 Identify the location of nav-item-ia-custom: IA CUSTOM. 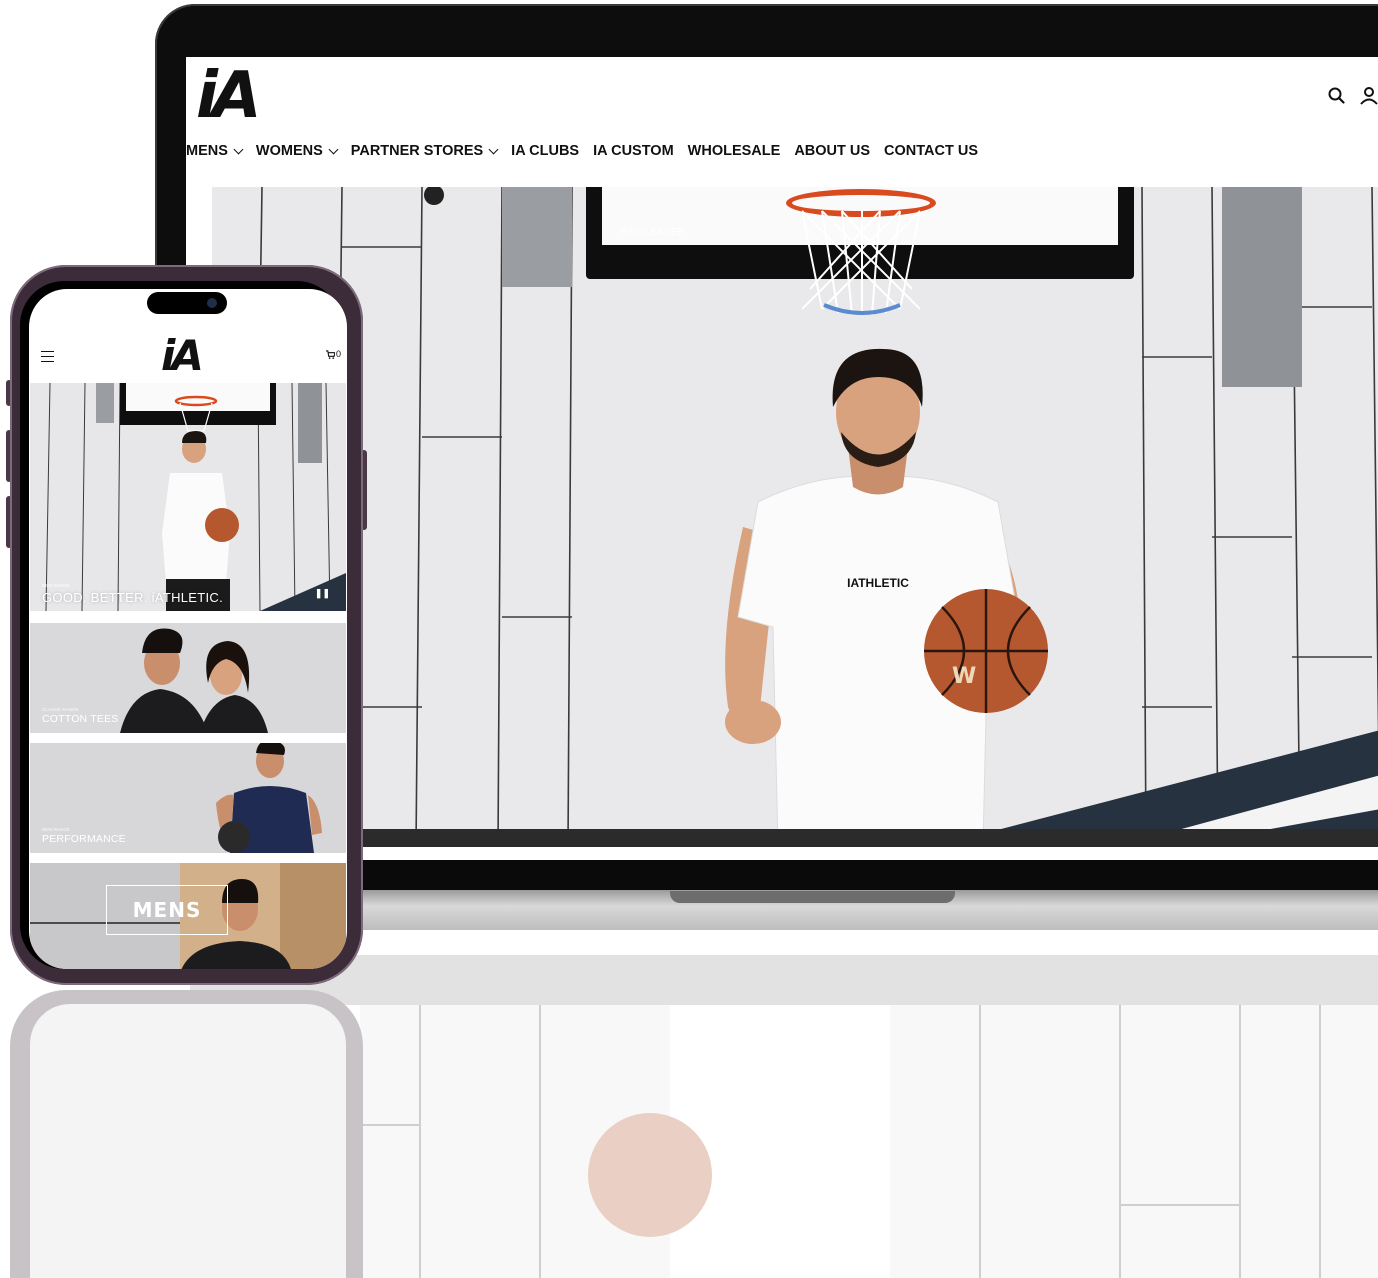
(633, 151).